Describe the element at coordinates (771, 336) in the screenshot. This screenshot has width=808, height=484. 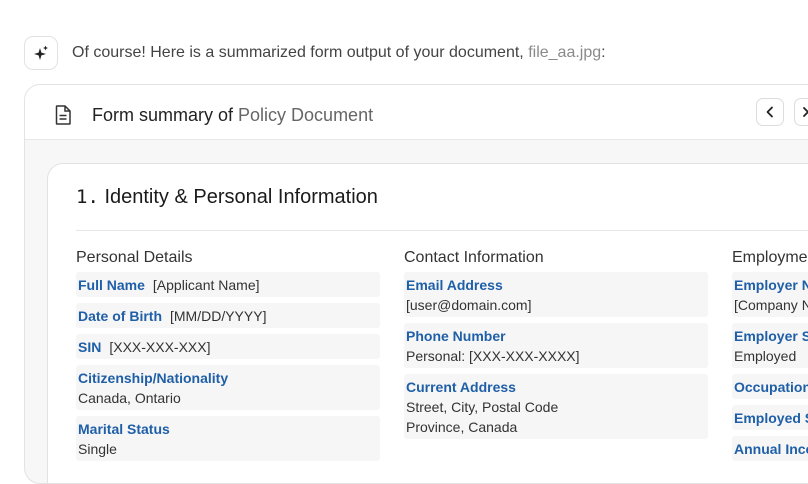
I see `field-label: Employer St` at that location.